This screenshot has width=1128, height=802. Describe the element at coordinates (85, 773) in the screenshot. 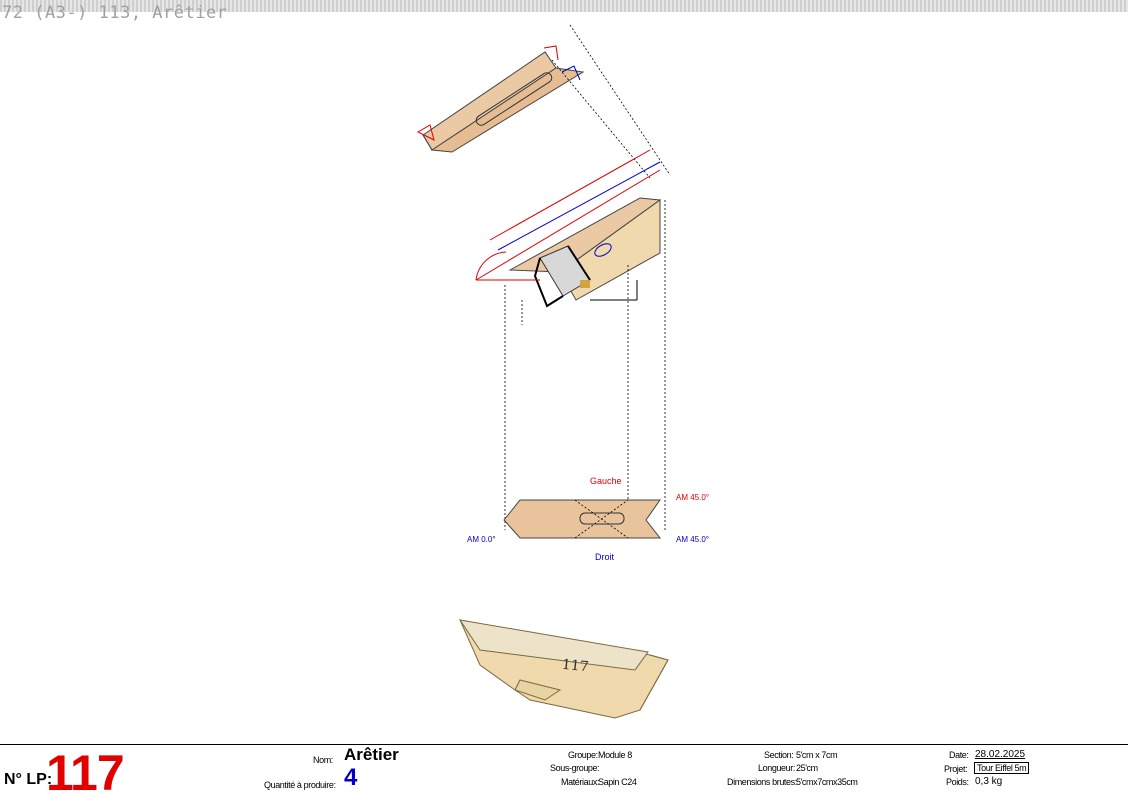

I see `lp-number: 117` at that location.